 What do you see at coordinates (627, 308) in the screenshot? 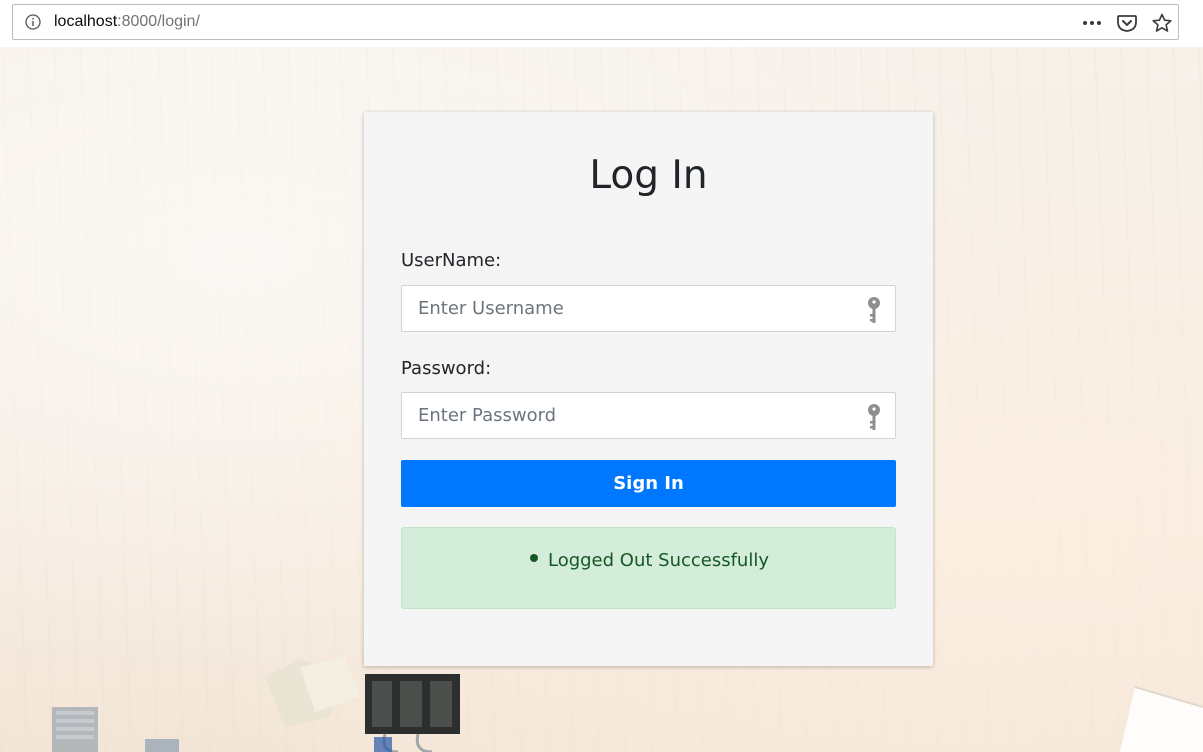
I see `username-input` at bounding box center [627, 308].